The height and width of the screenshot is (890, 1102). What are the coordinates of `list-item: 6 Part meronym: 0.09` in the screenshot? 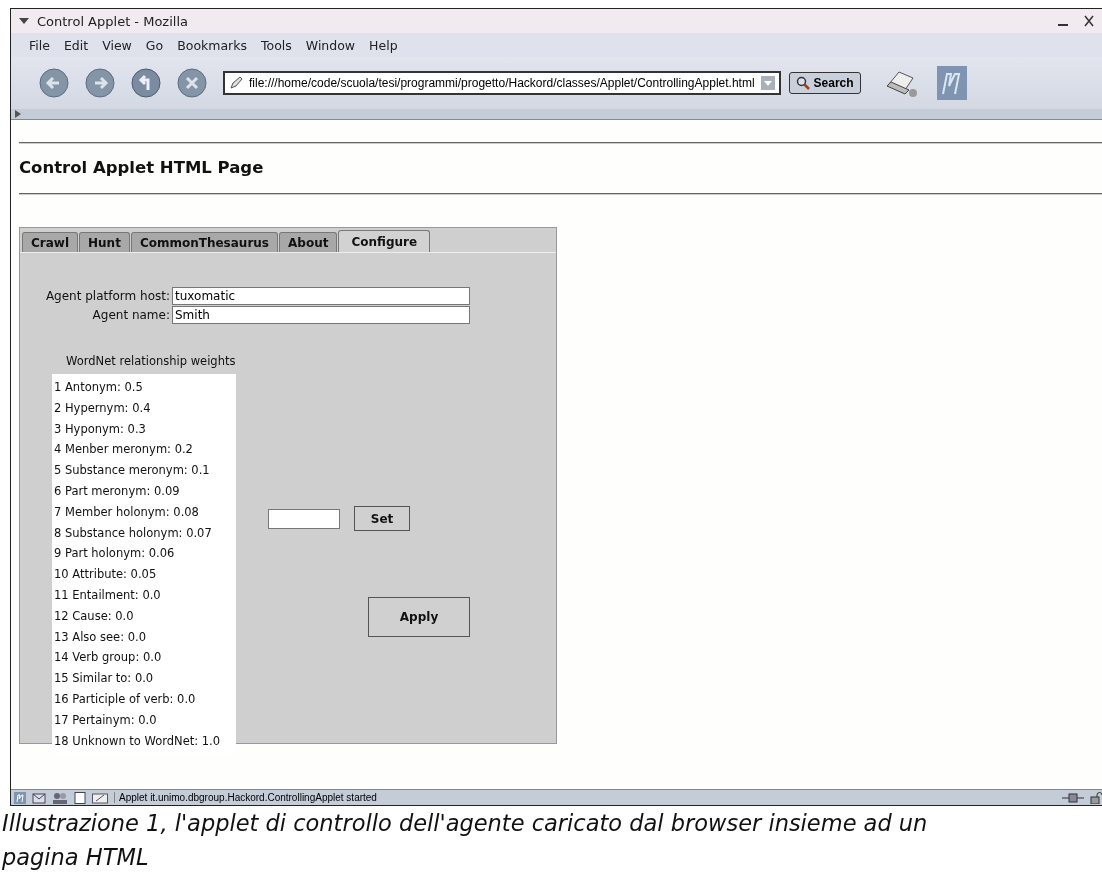 It's located at (144, 491).